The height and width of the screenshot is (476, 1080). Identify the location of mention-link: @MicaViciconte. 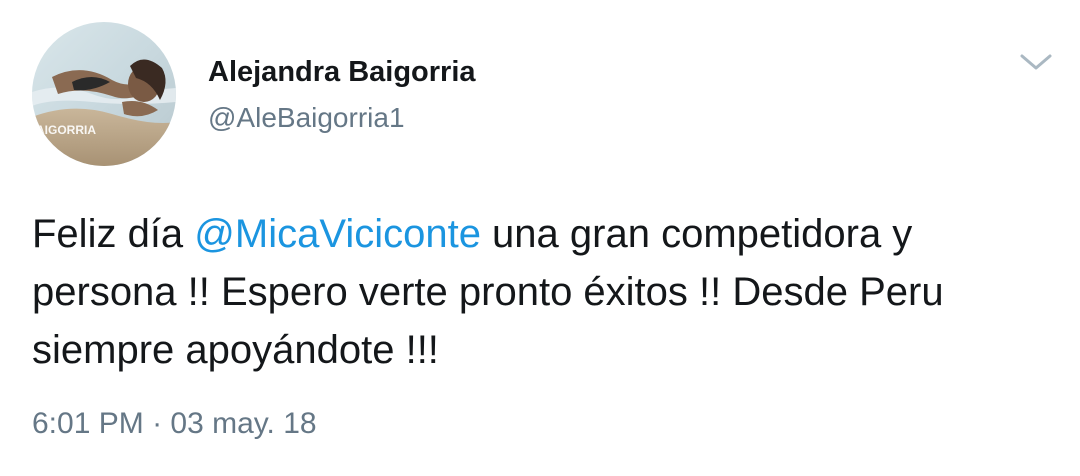
(337, 234).